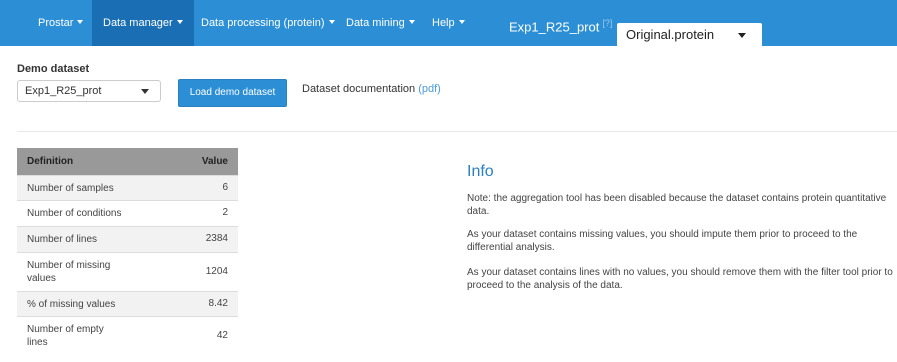 The width and height of the screenshot is (897, 362). I want to click on row-definition: % of missing values, so click(71, 304).